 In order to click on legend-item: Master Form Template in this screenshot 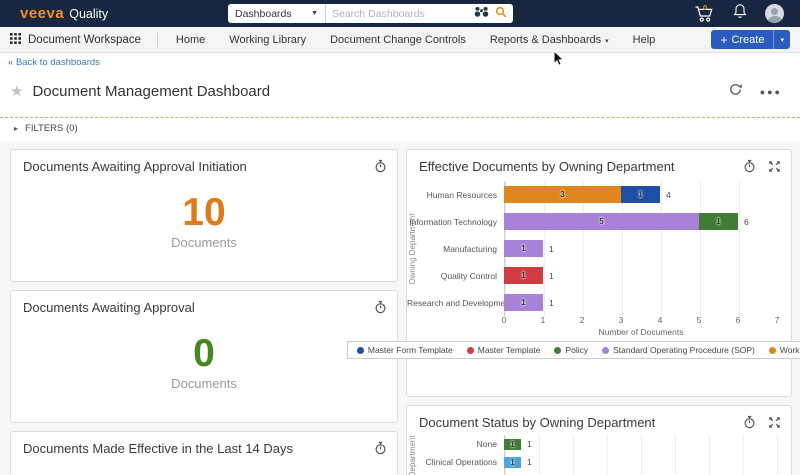, I will do `click(404, 350)`.